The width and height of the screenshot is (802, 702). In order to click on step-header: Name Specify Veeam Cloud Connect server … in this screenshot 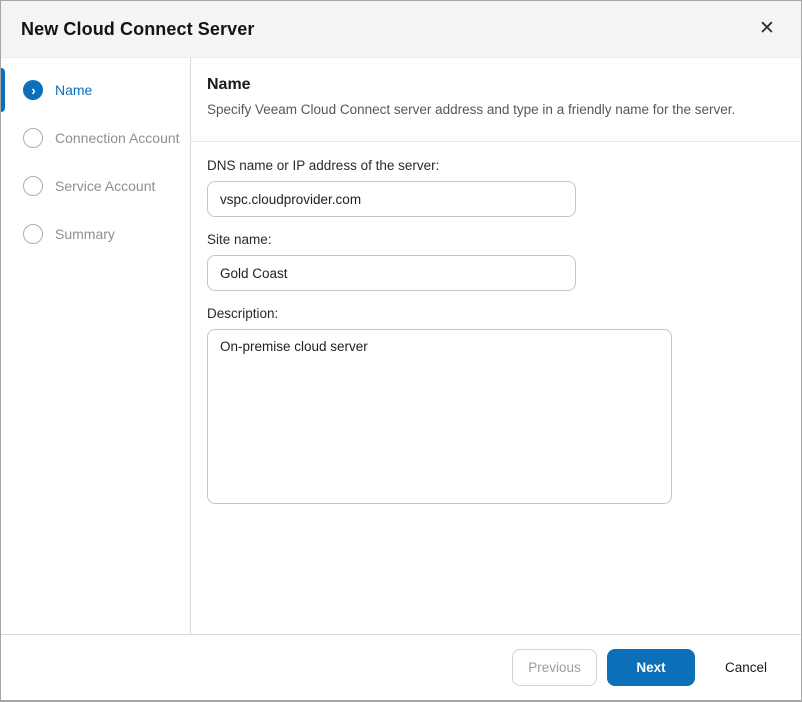, I will do `click(496, 100)`.